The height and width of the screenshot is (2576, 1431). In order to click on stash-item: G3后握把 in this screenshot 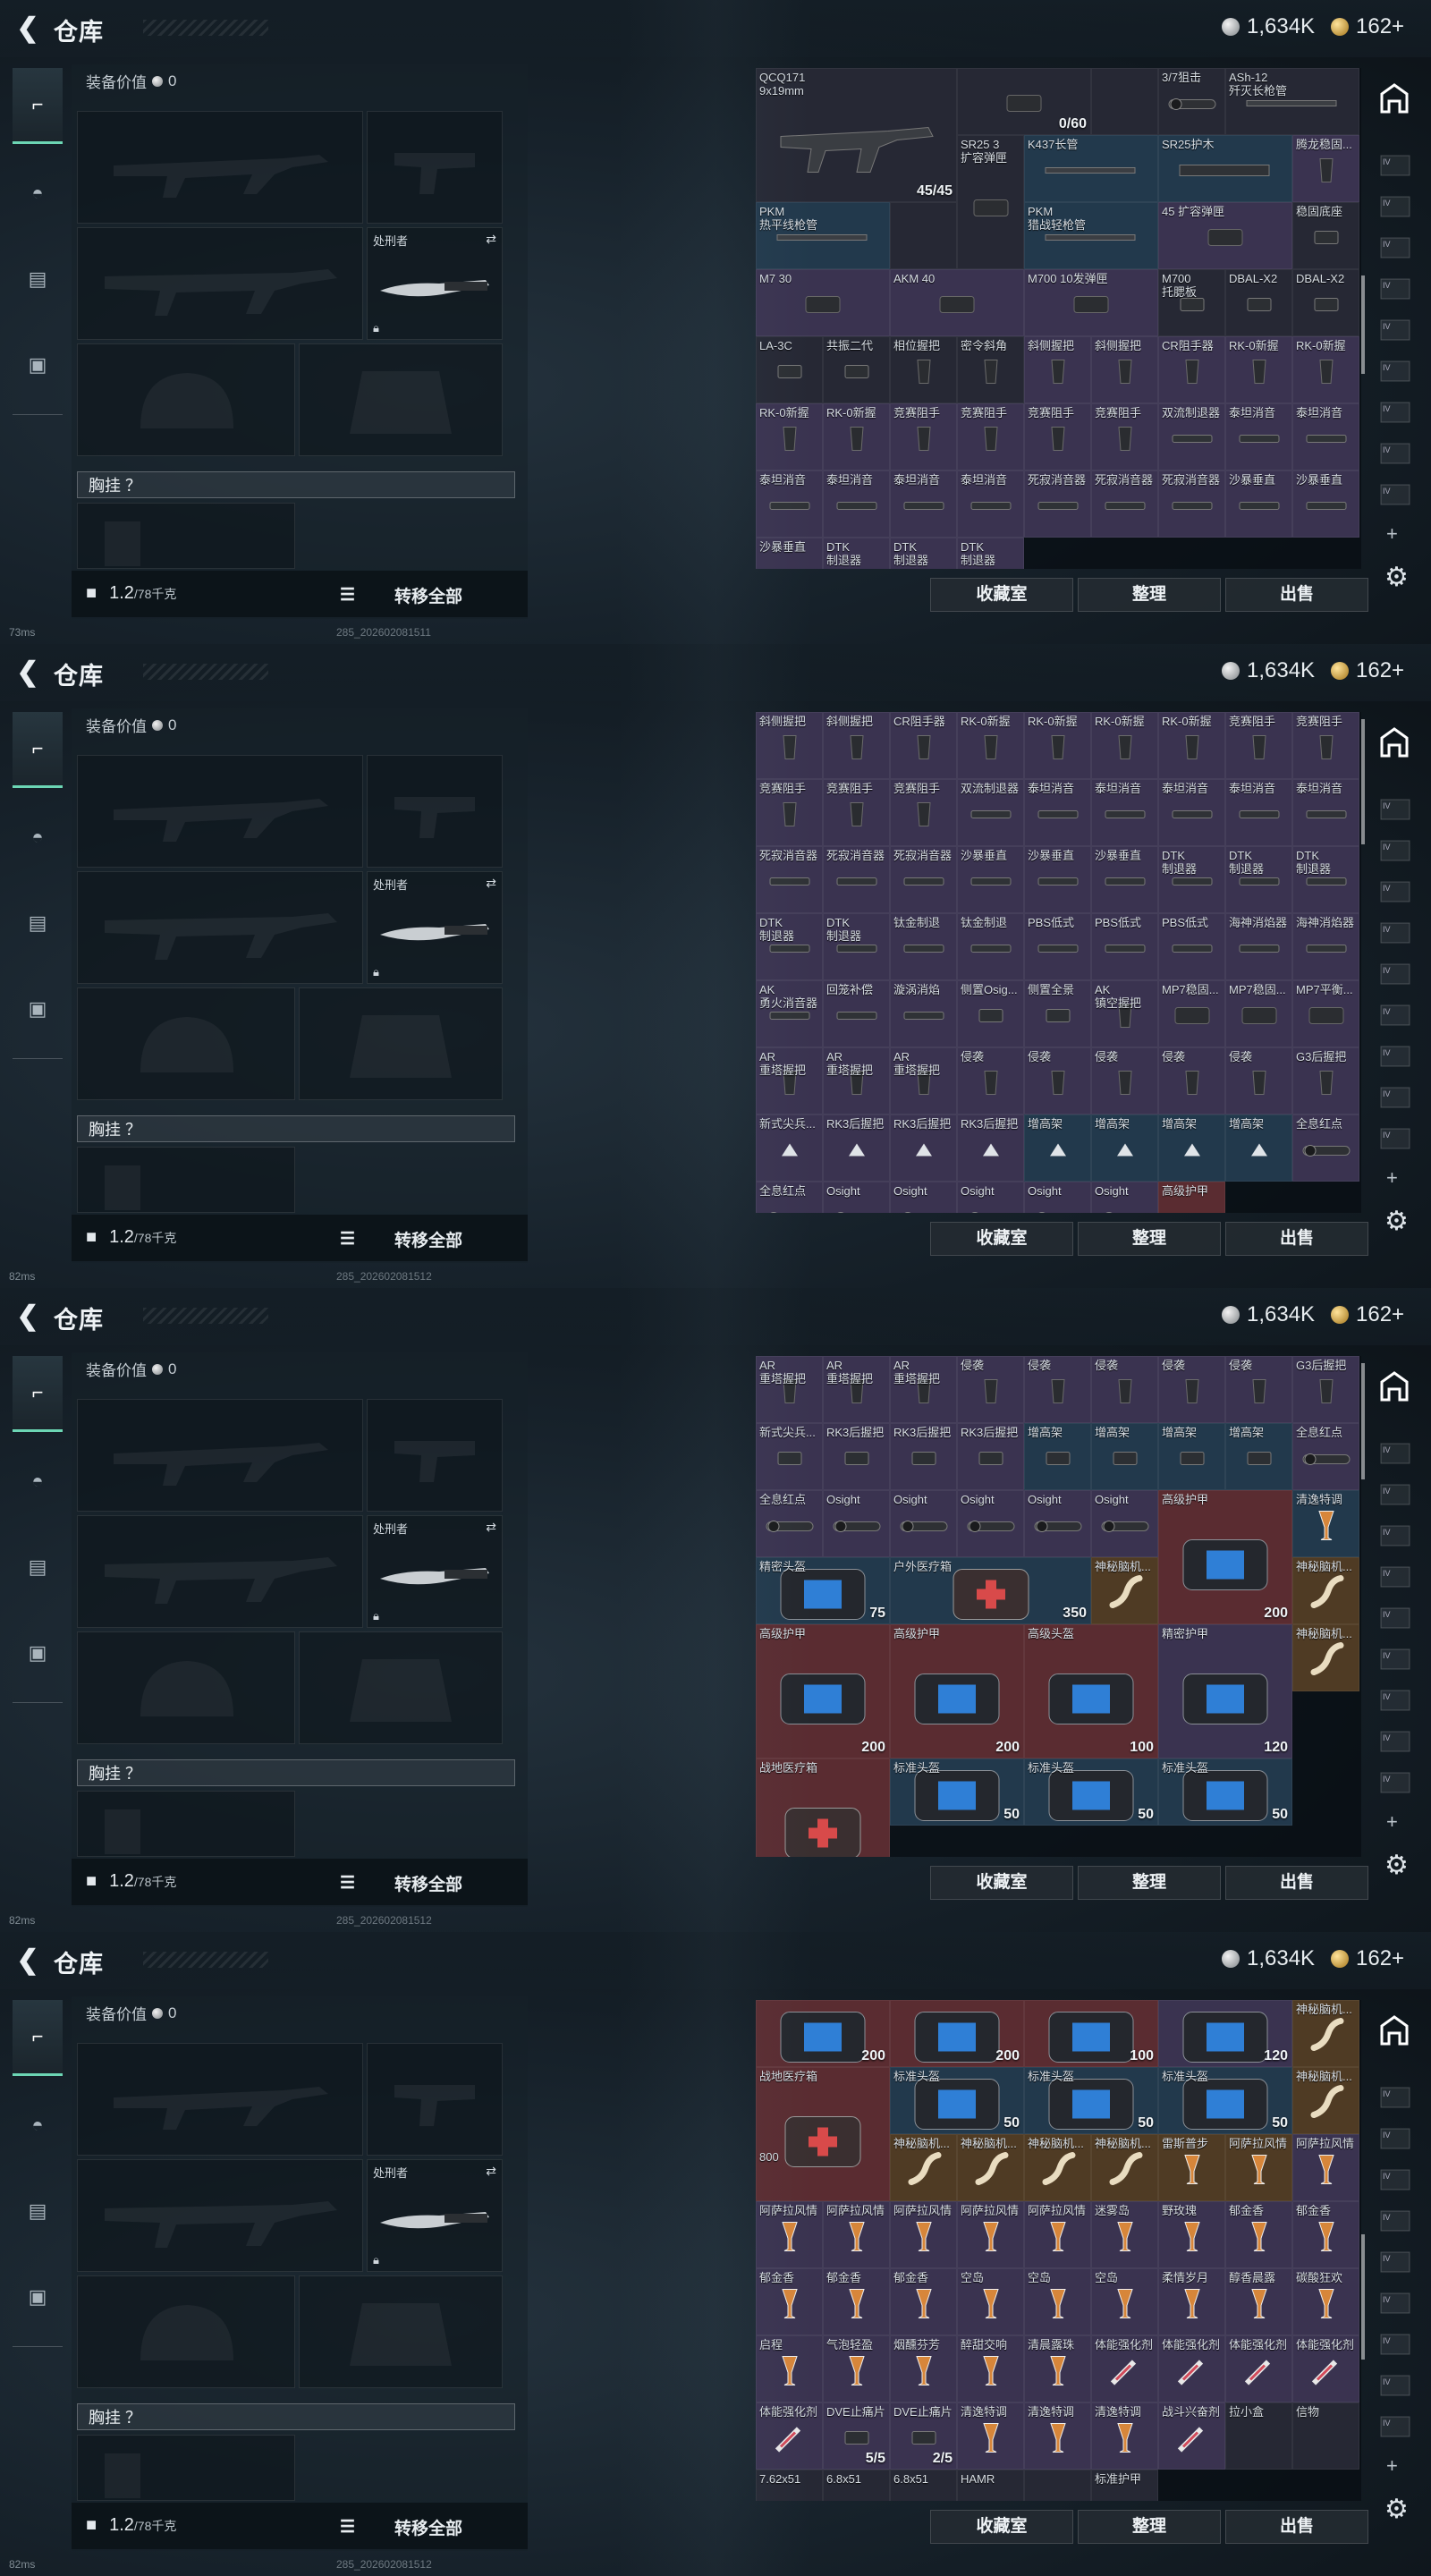, I will do `click(1326, 1389)`.